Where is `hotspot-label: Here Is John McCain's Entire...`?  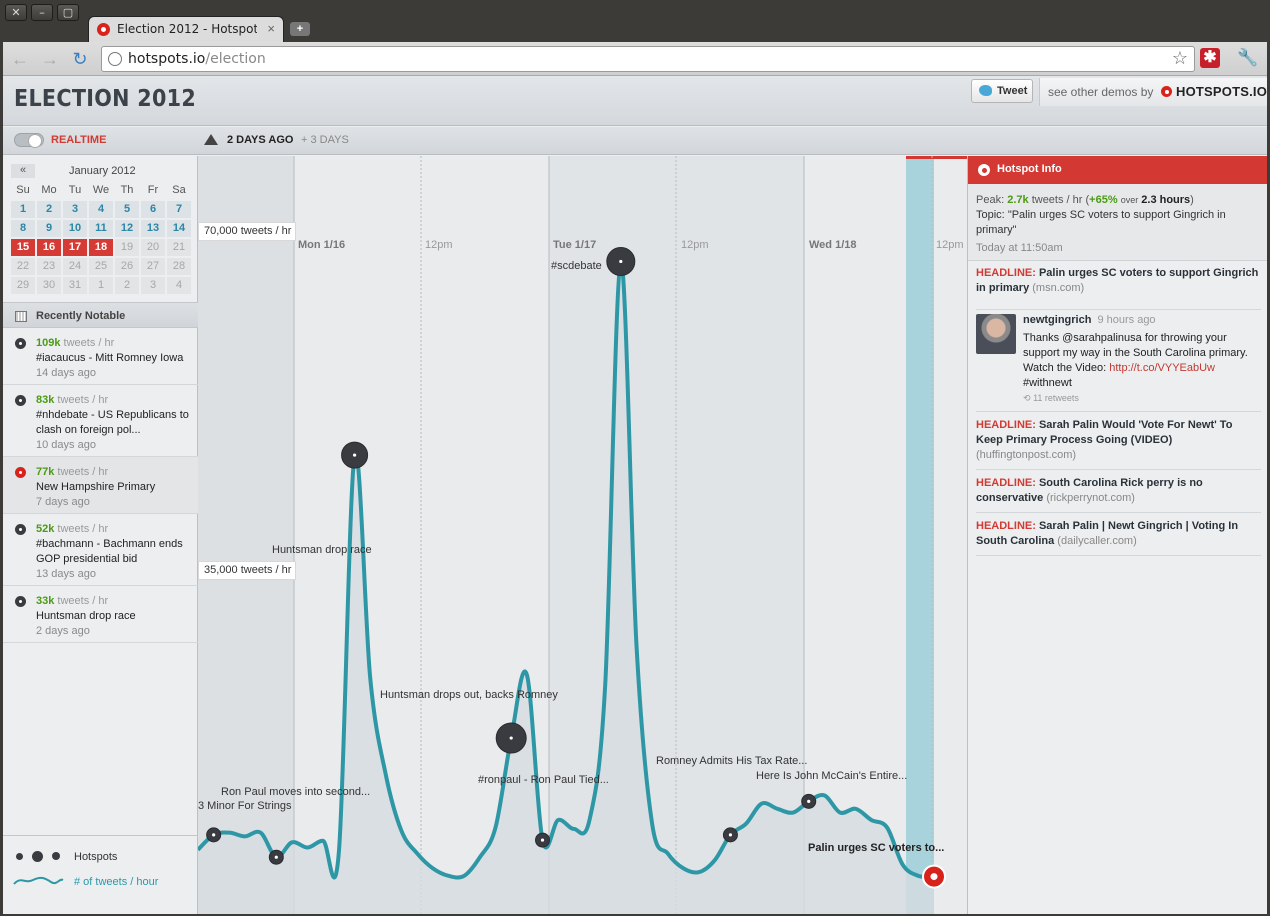
hotspot-label: Here Is John McCain's Entire... is located at coordinates (831, 776).